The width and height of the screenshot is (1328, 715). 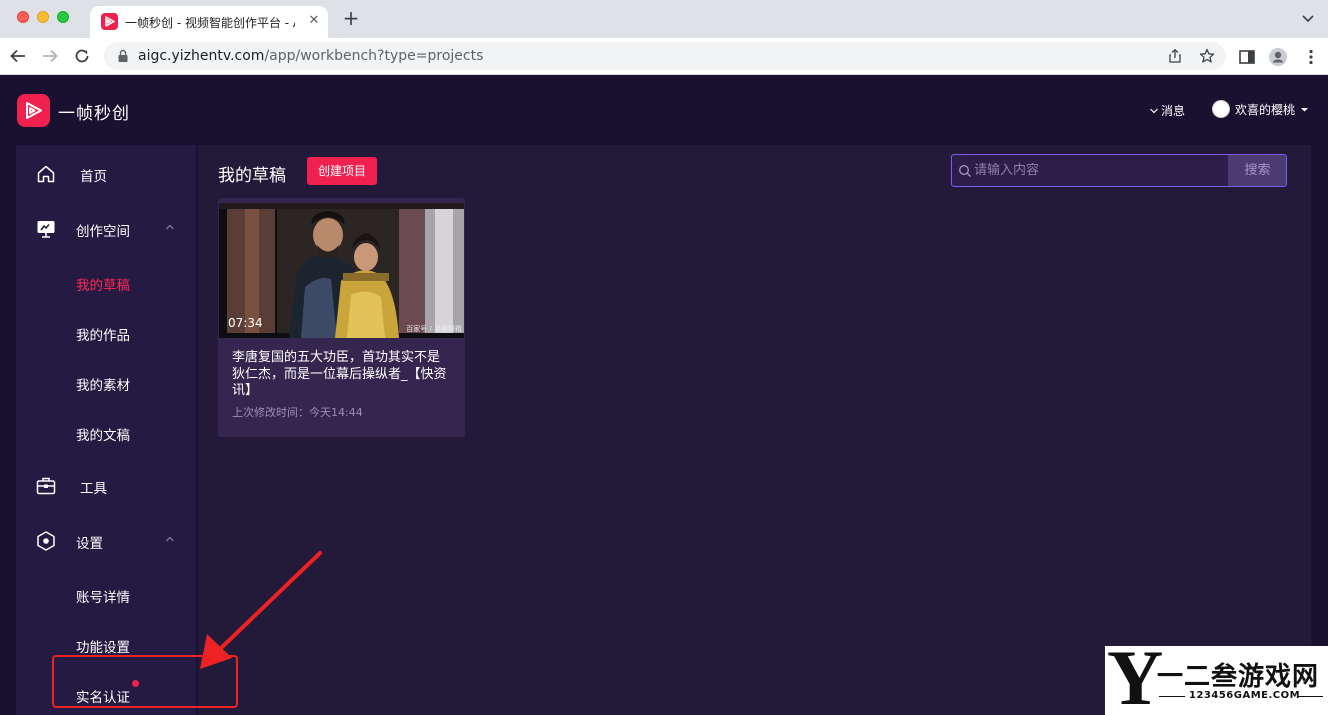 I want to click on share-icon, so click(x=1175, y=56).